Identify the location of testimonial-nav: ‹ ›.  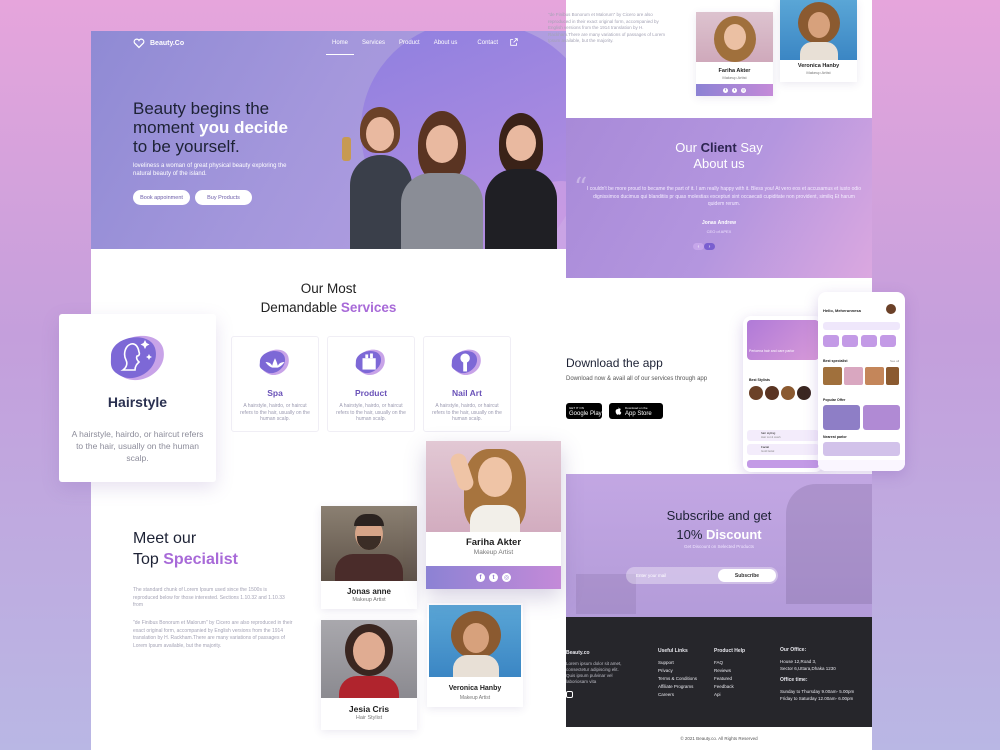
(704, 246).